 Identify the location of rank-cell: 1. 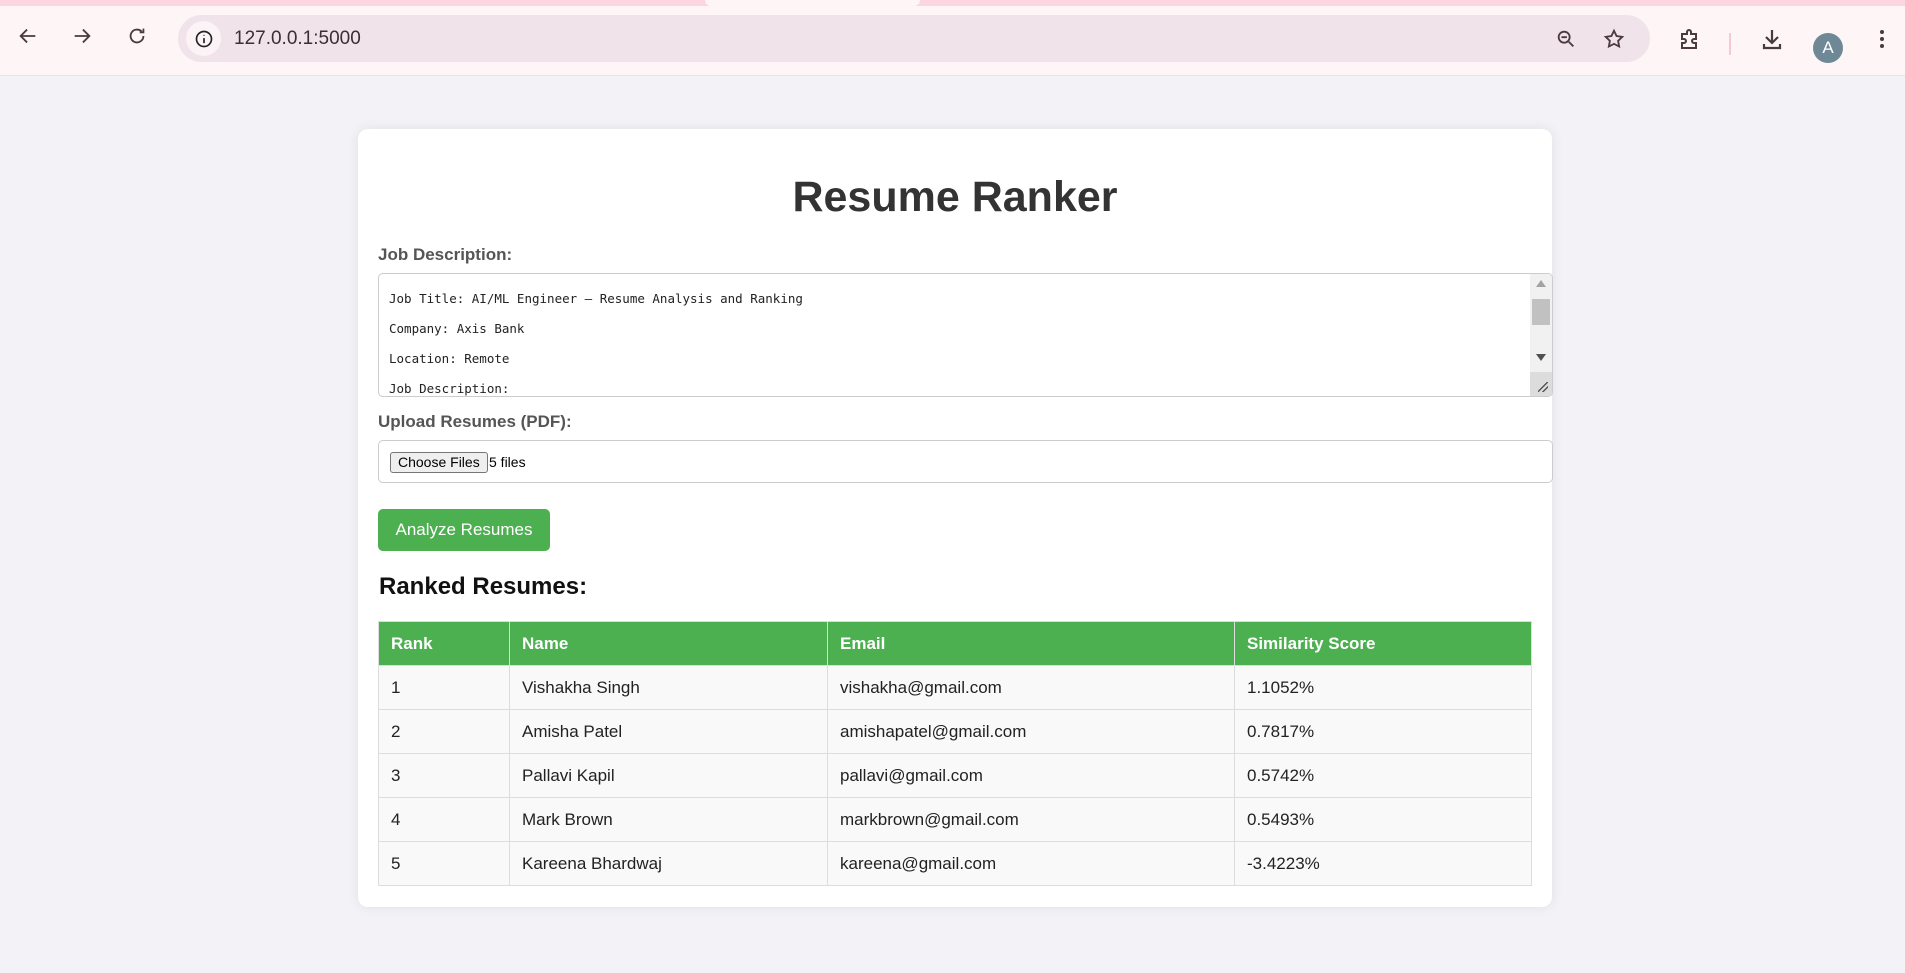
(444, 687).